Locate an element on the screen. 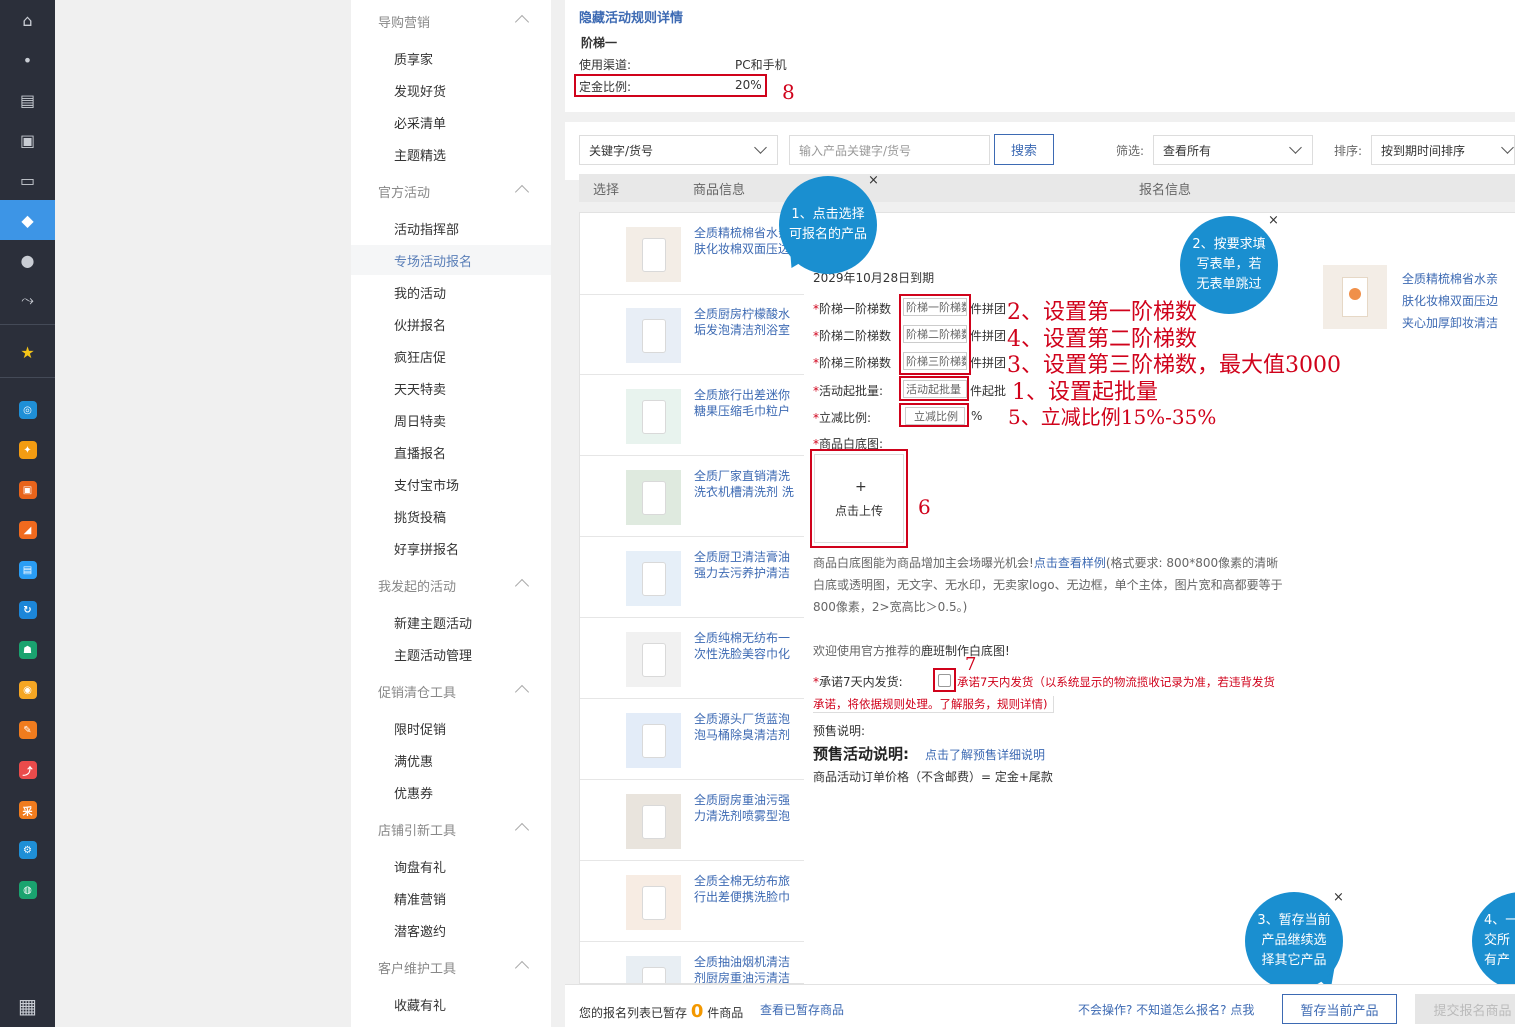  presale-link: 点击了解预售详细说明 is located at coordinates (985, 754).